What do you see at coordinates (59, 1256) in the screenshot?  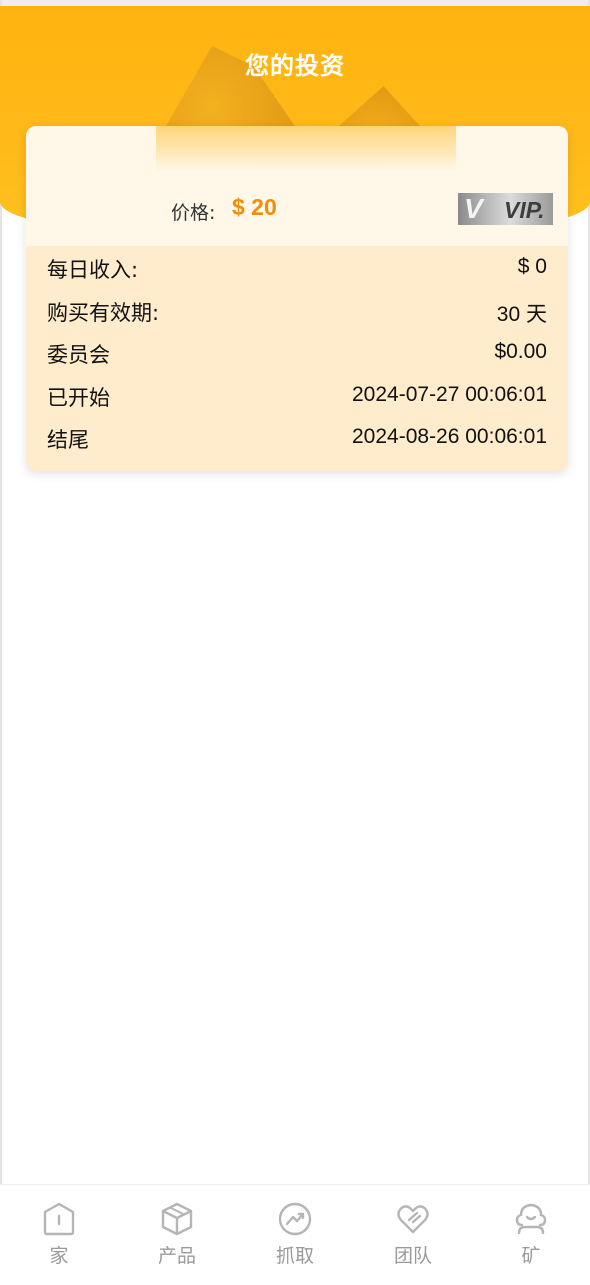 I see `nav-label: 家` at bounding box center [59, 1256].